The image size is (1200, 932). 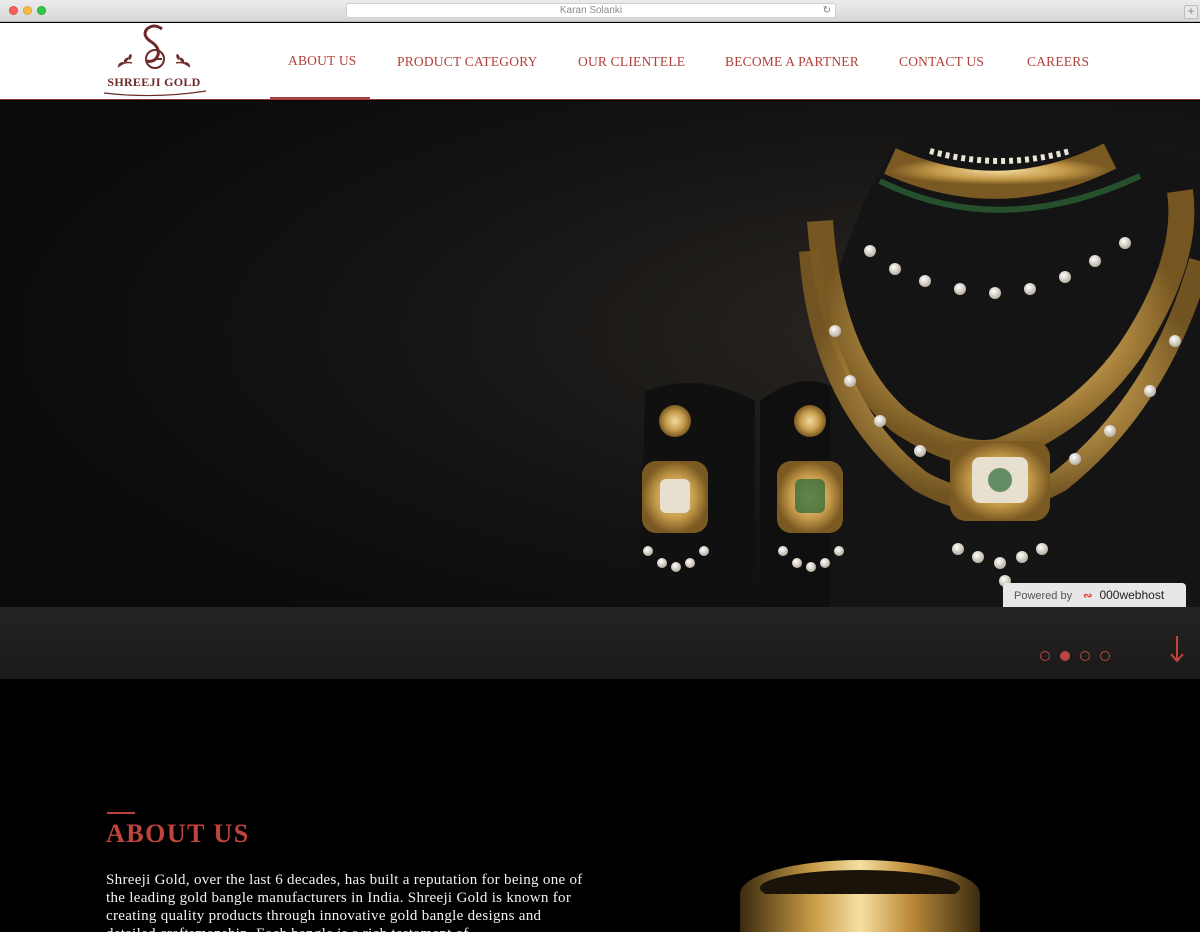 What do you see at coordinates (27, 10) in the screenshot?
I see `minimize-window-button` at bounding box center [27, 10].